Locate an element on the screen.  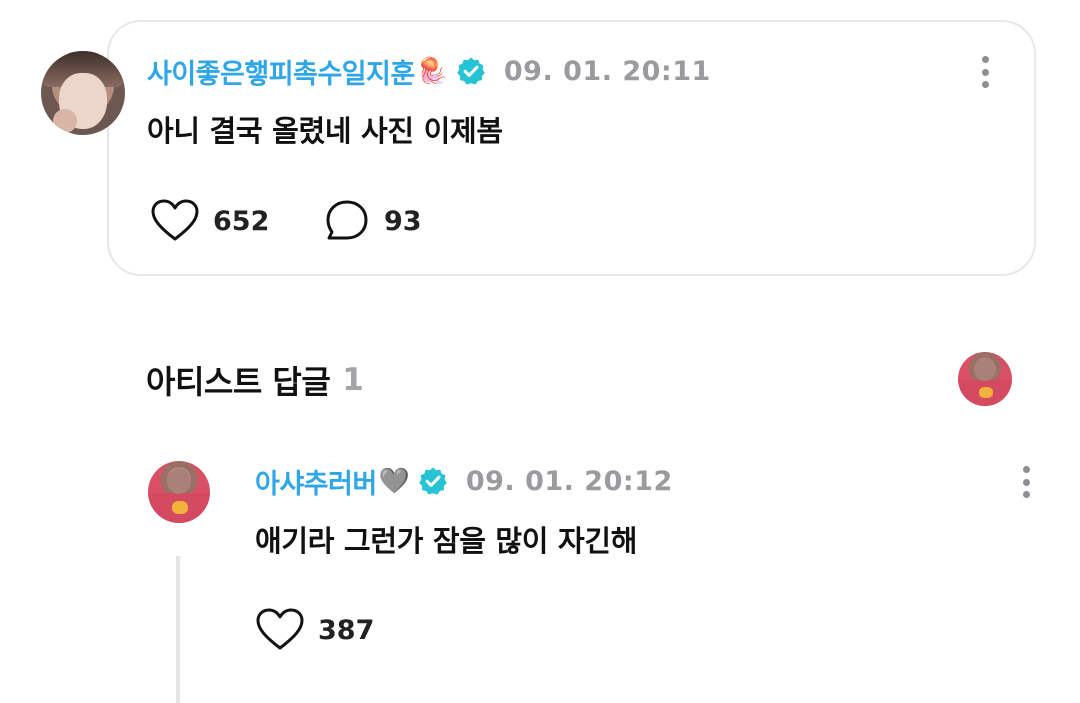
post-like-button: 652 is located at coordinates (210, 221).